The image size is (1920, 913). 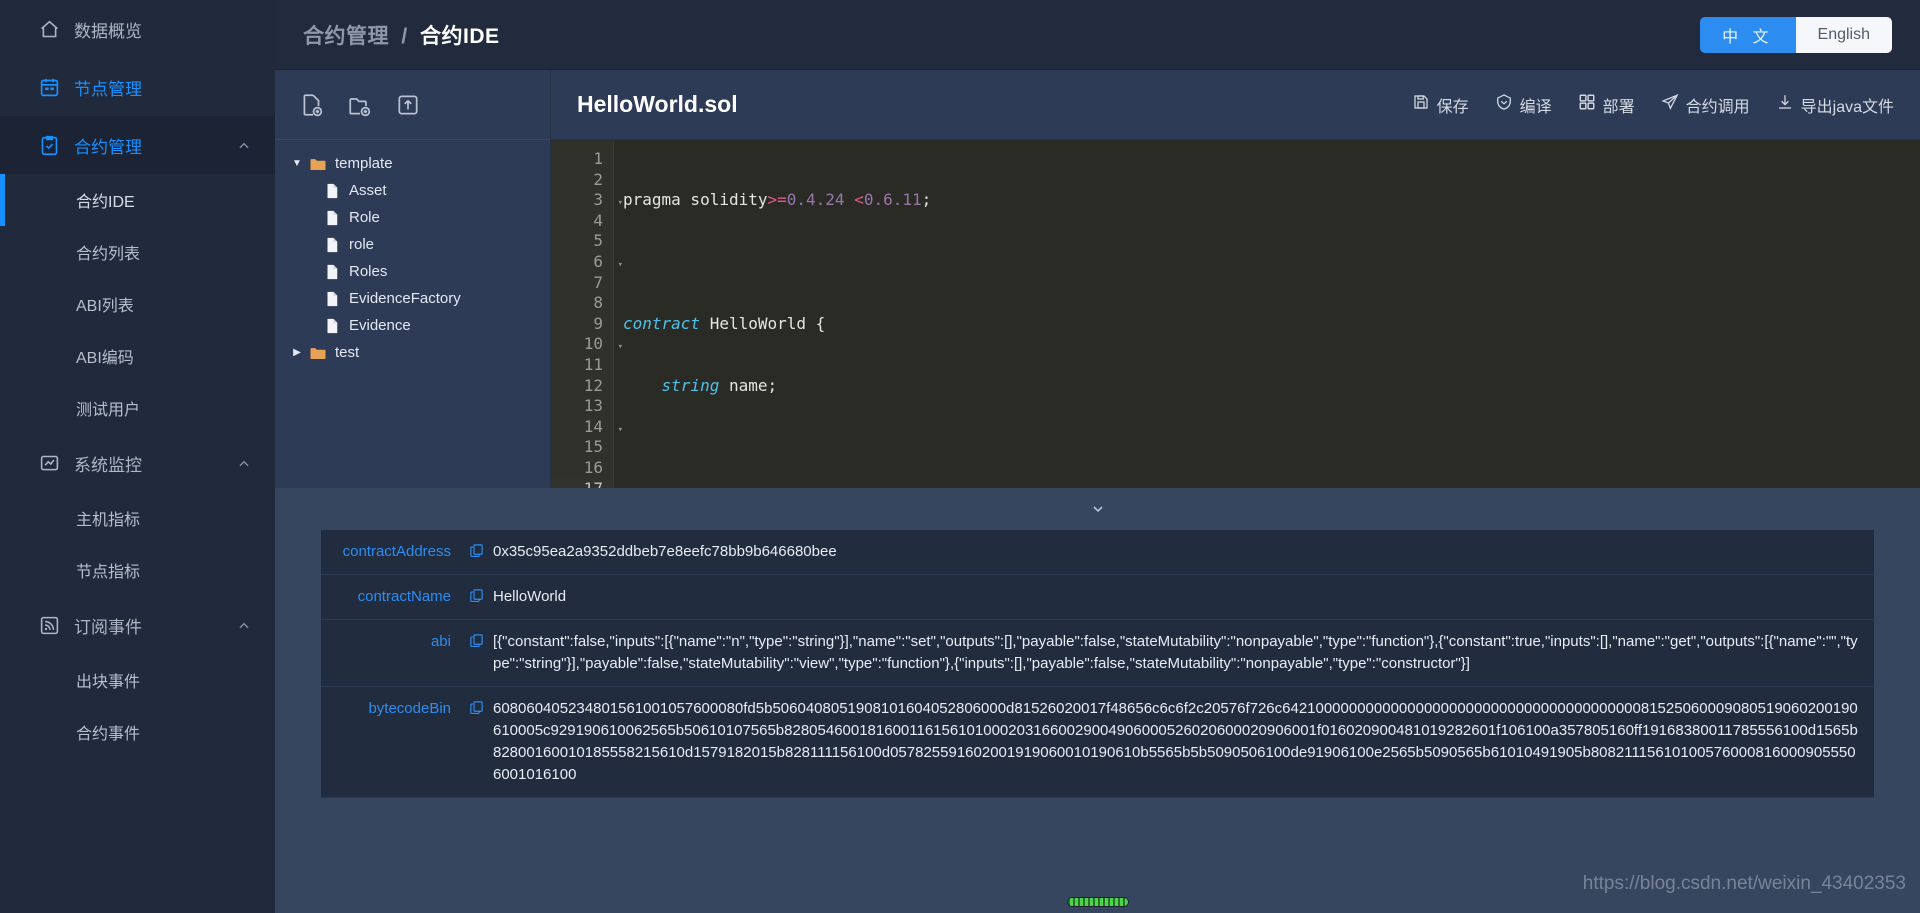 I want to click on tree-file-role-lower: role, so click(x=412, y=244).